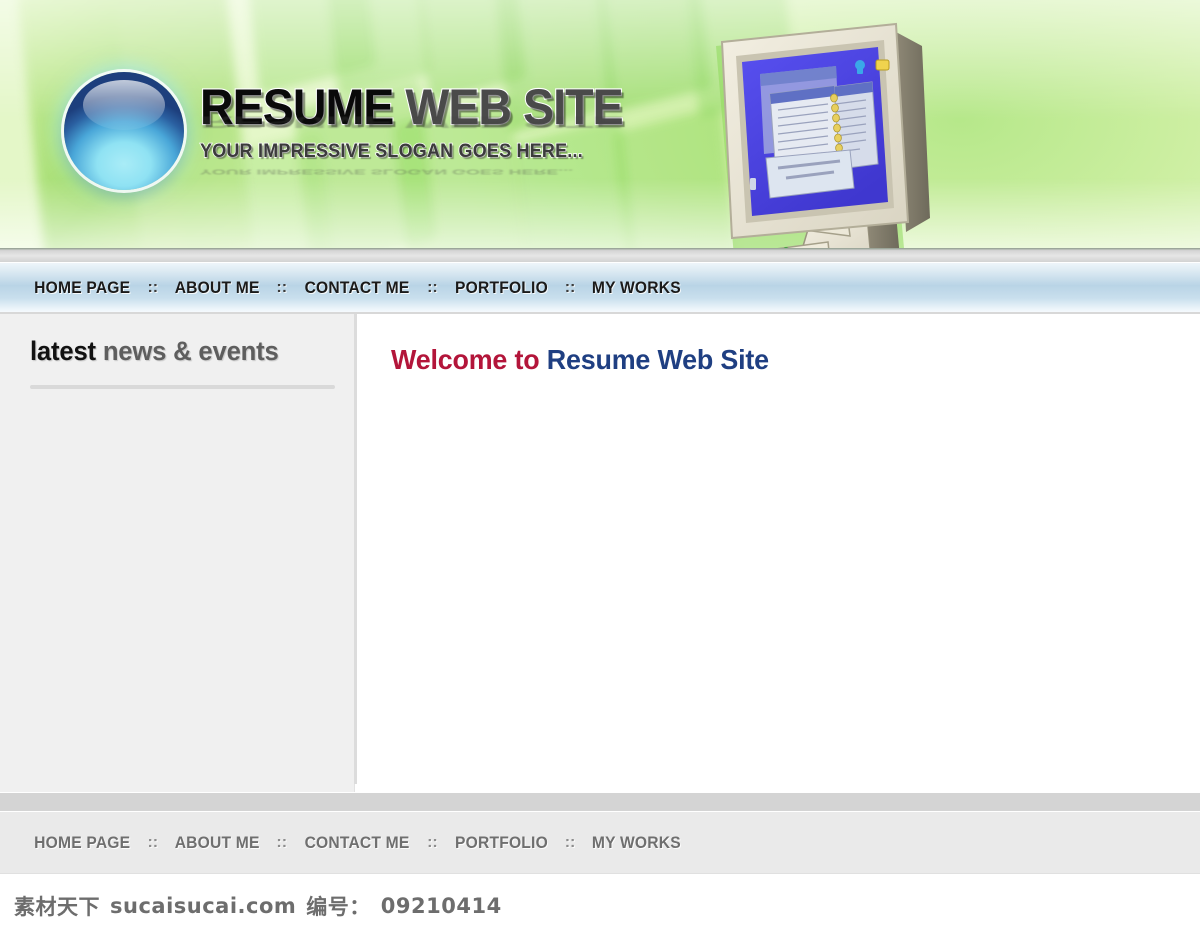 The image size is (1200, 944). Describe the element at coordinates (57, 907) in the screenshot. I see `watermark-site-name-cn: 素材天下` at that location.